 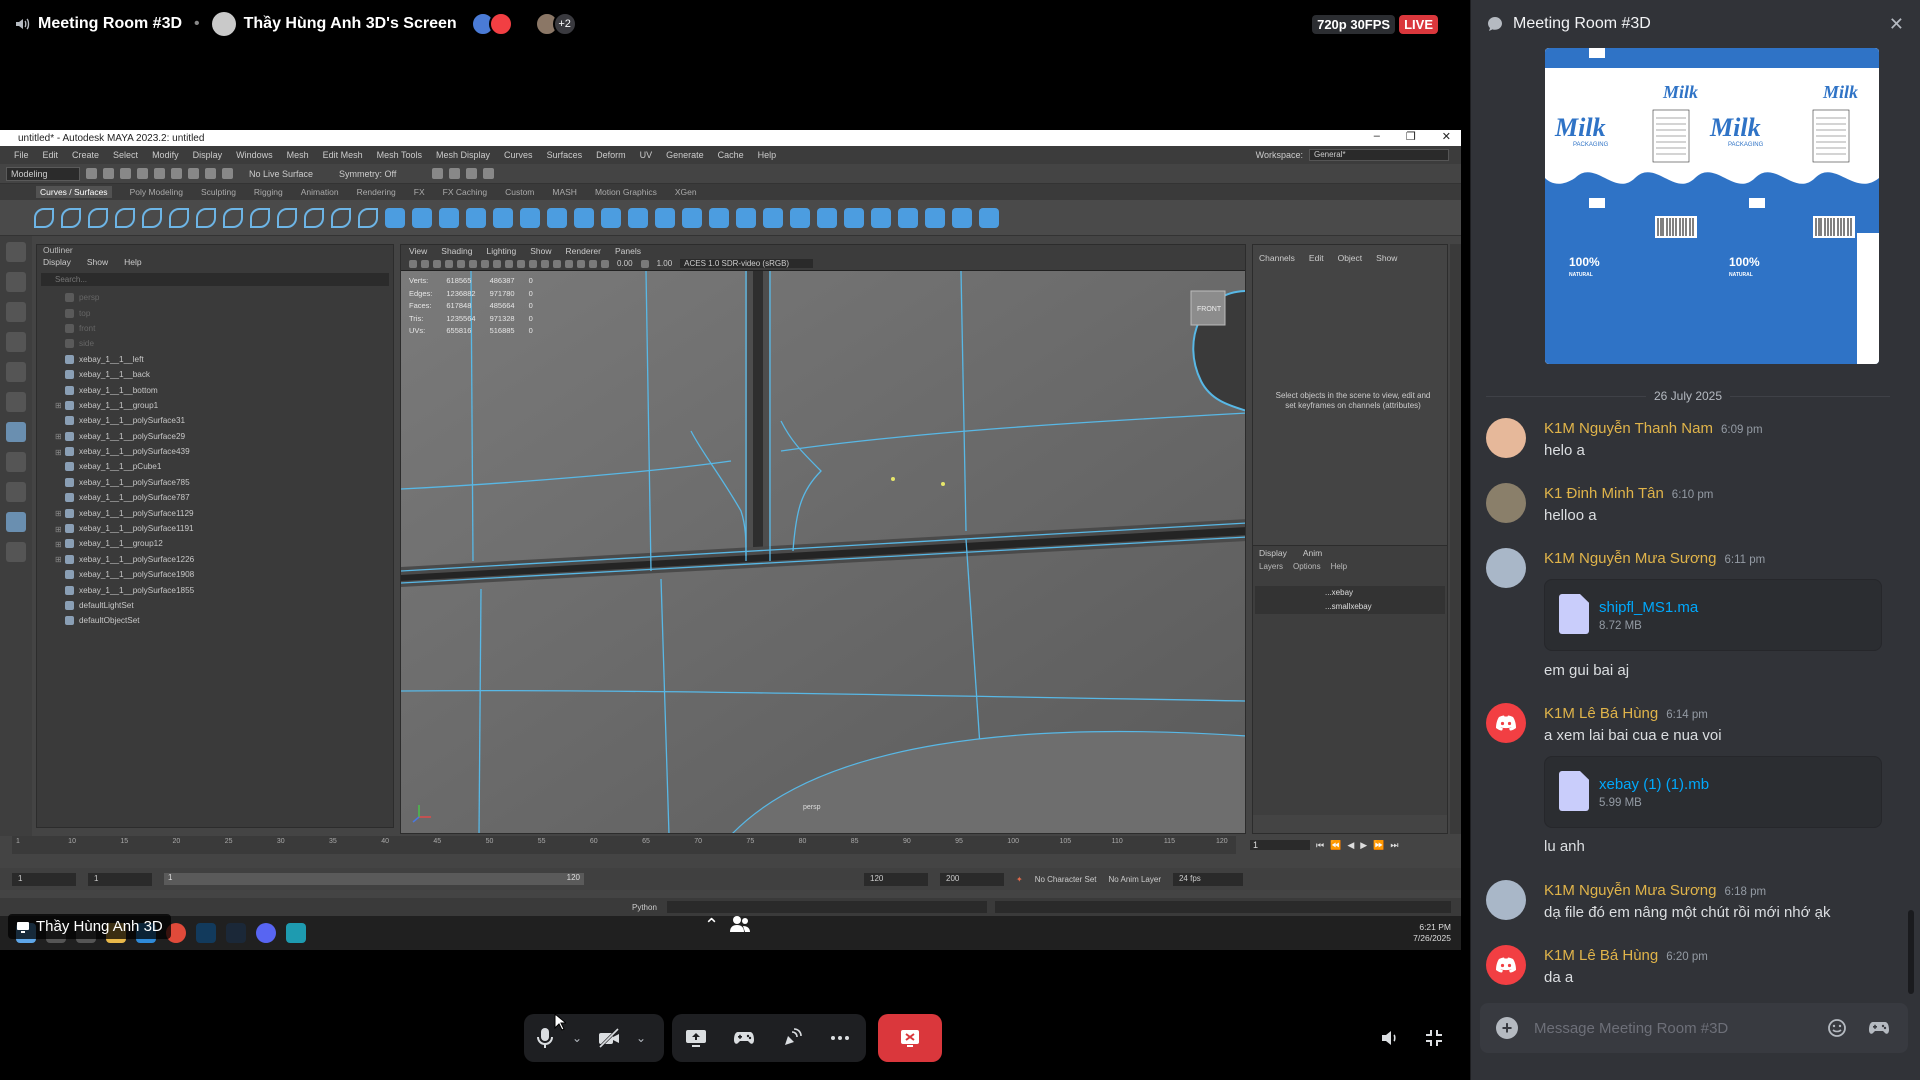 I want to click on snap-point-icon, so click(x=227, y=173).